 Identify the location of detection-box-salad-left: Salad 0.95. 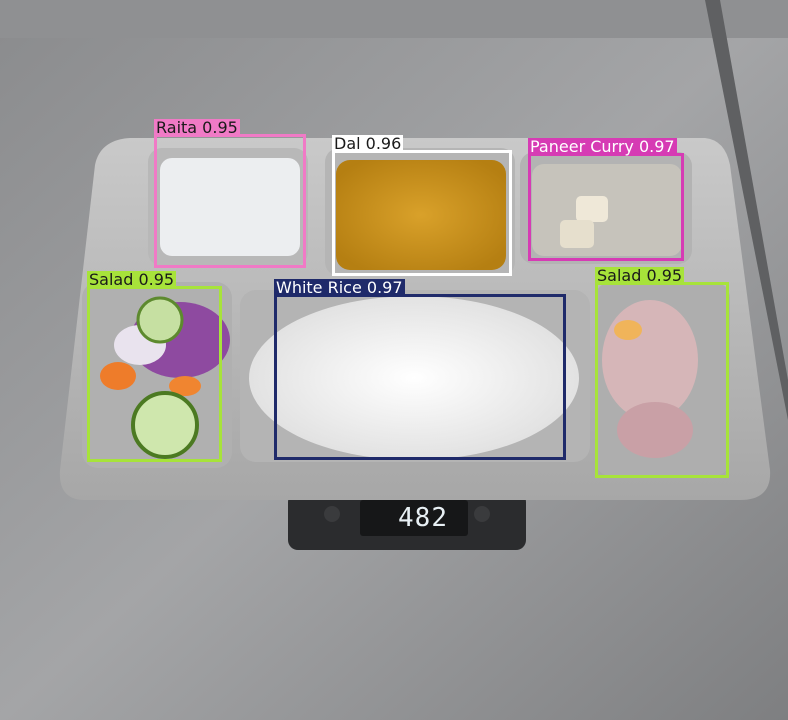
(154, 366).